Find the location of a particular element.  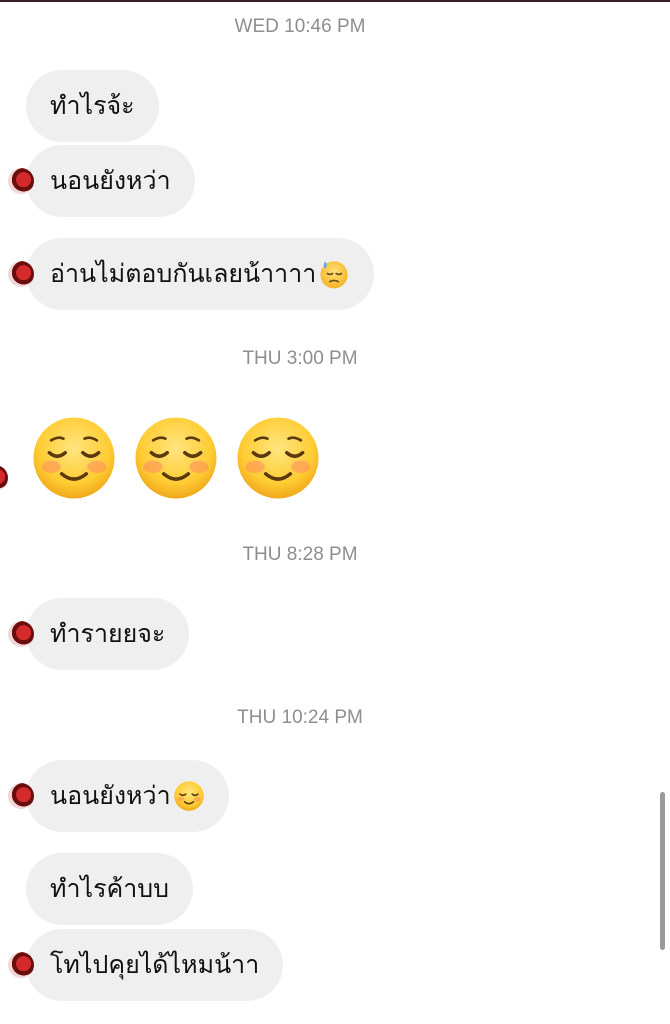

sad-sweat-face-icon is located at coordinates (334, 275).